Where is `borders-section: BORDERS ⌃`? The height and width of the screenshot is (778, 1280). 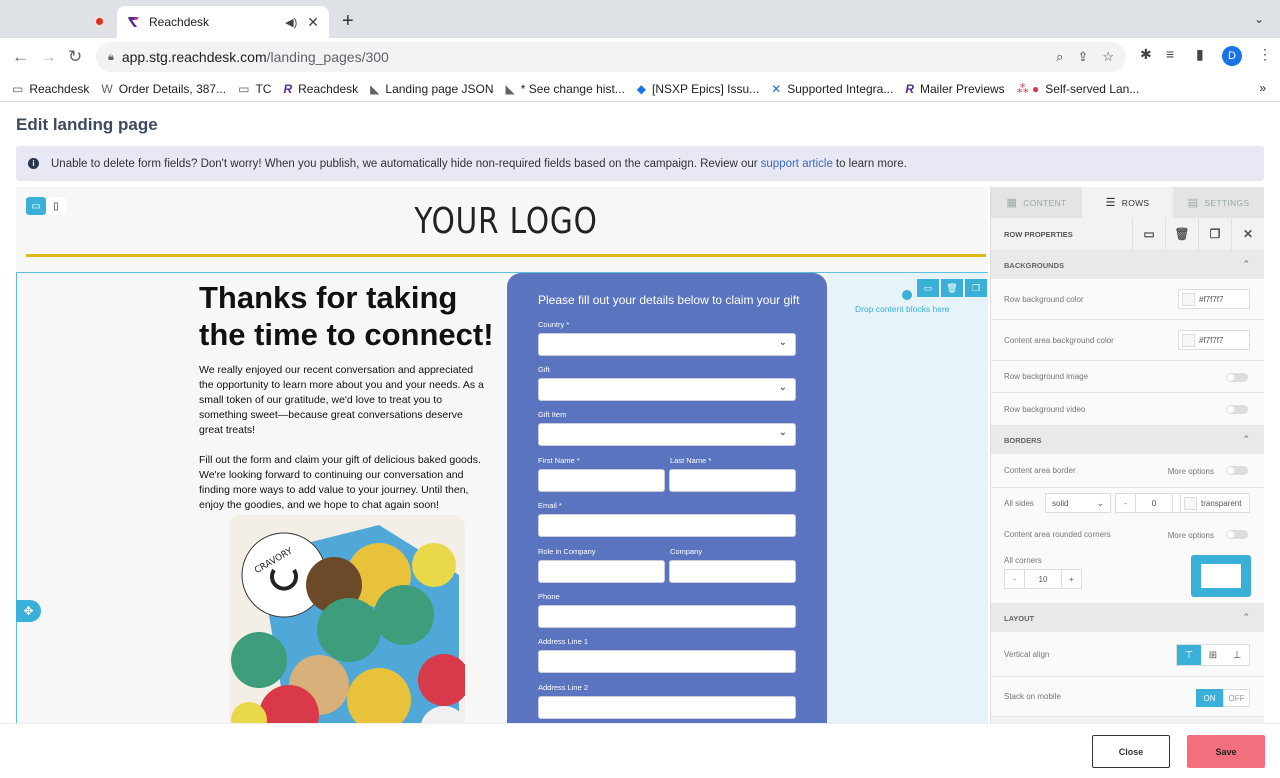 borders-section: BORDERS ⌃ is located at coordinates (1127, 440).